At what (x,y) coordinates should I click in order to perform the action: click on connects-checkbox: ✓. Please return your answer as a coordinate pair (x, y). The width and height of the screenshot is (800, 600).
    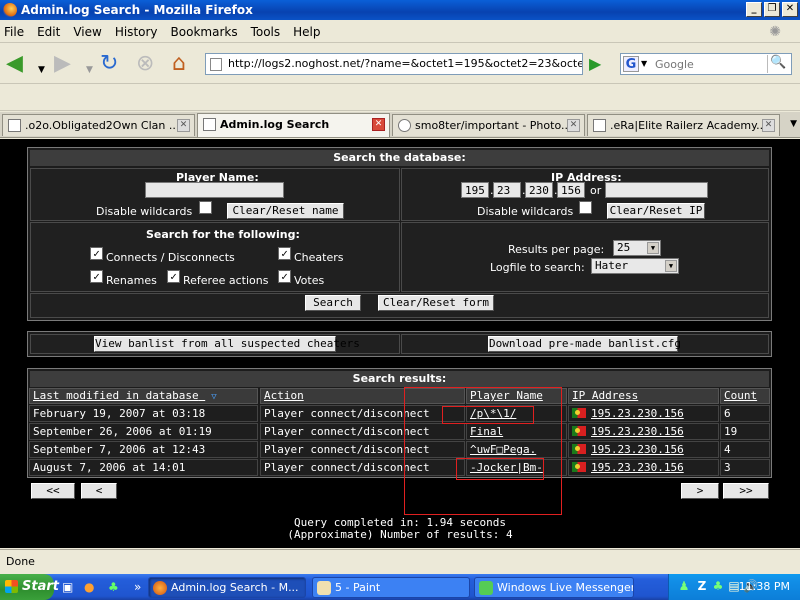
    Looking at the image, I should click on (96, 253).